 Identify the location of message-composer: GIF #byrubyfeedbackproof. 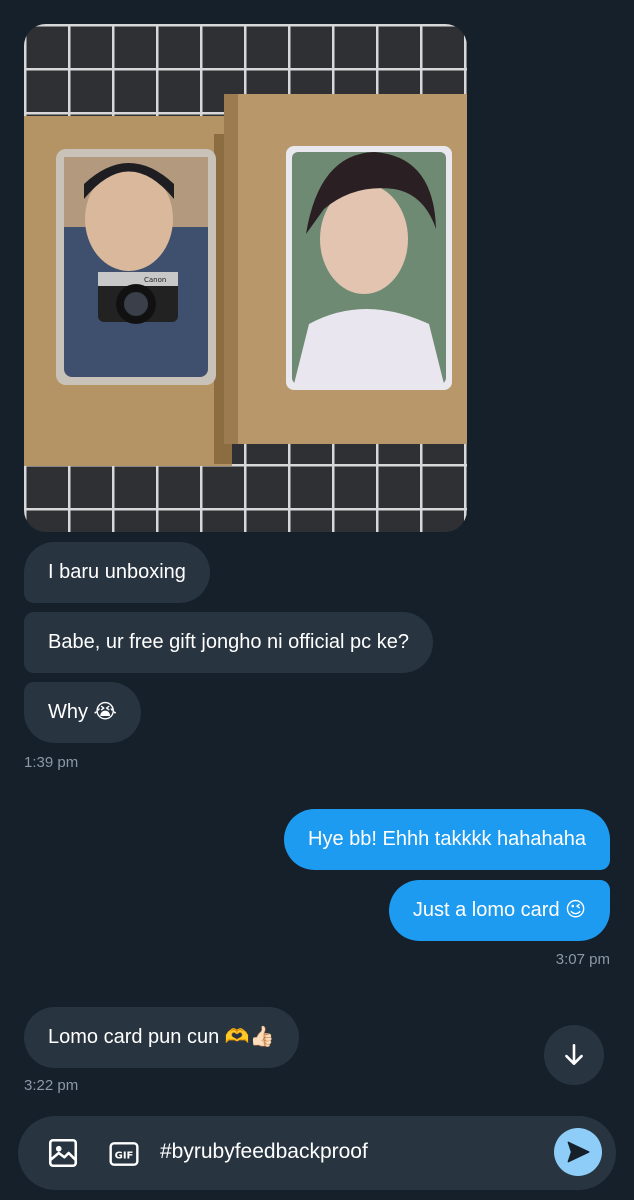
(317, 1153).